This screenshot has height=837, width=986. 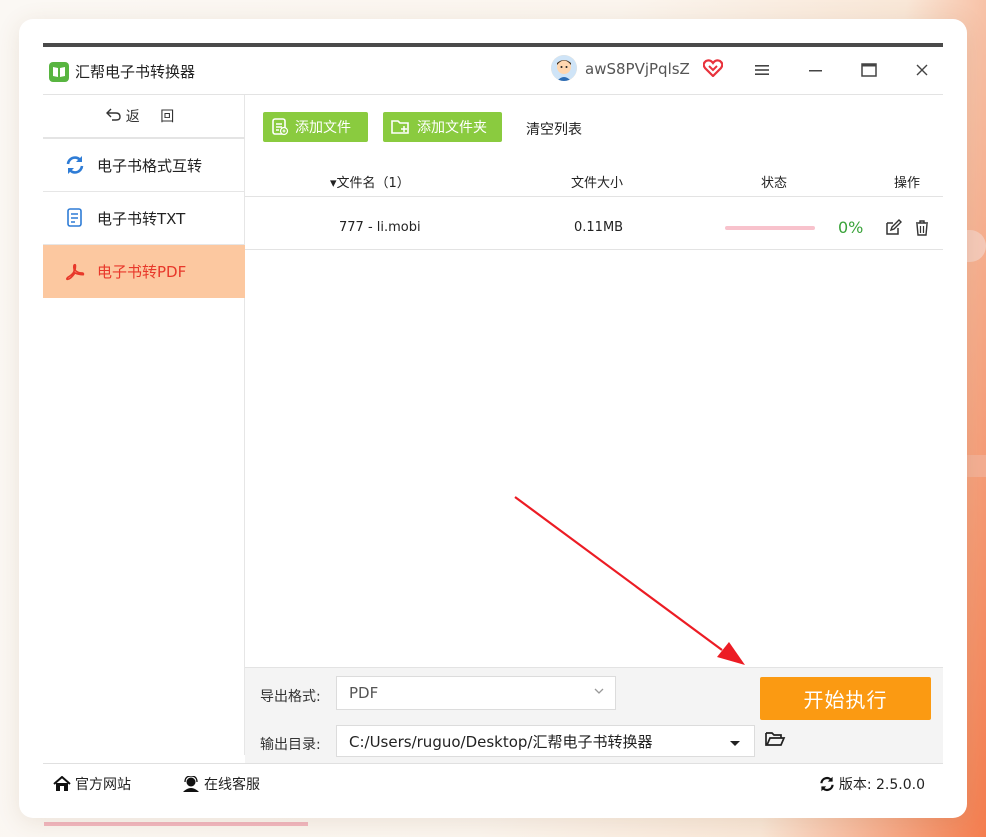 I want to click on maximize-button, so click(x=869, y=70).